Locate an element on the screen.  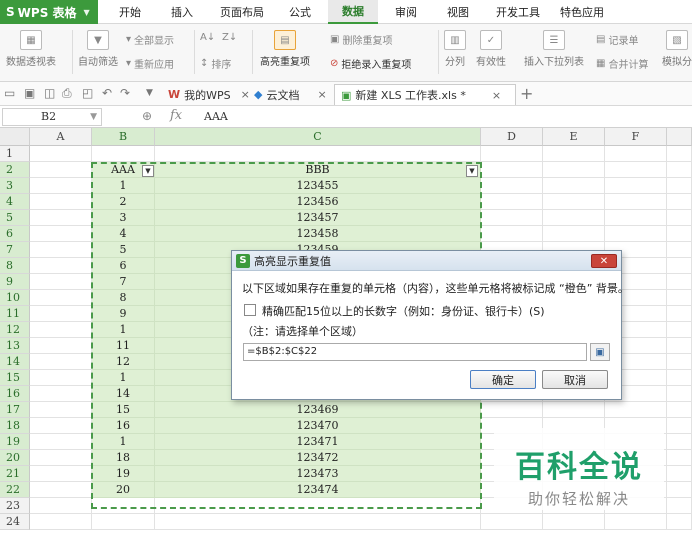
cell-b5: 3 is located at coordinates (123, 218).